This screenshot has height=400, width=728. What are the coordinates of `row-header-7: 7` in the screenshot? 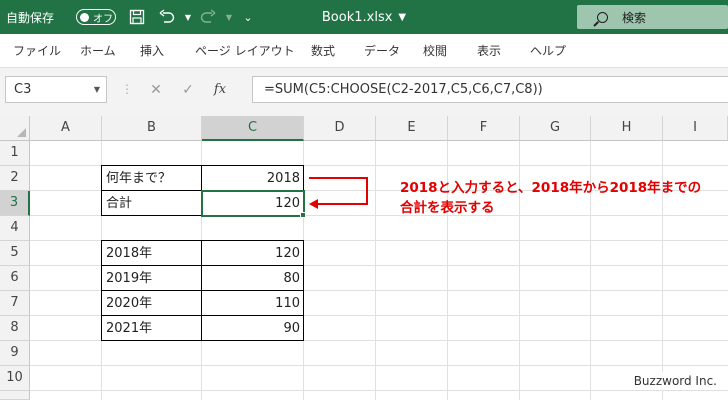 It's located at (15, 303).